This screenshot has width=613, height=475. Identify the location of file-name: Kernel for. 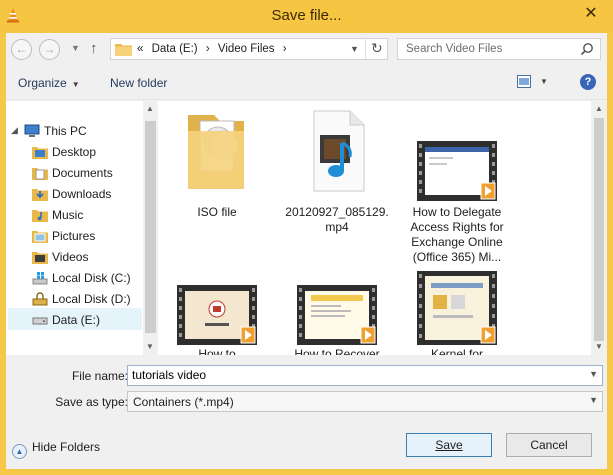
(457, 351).